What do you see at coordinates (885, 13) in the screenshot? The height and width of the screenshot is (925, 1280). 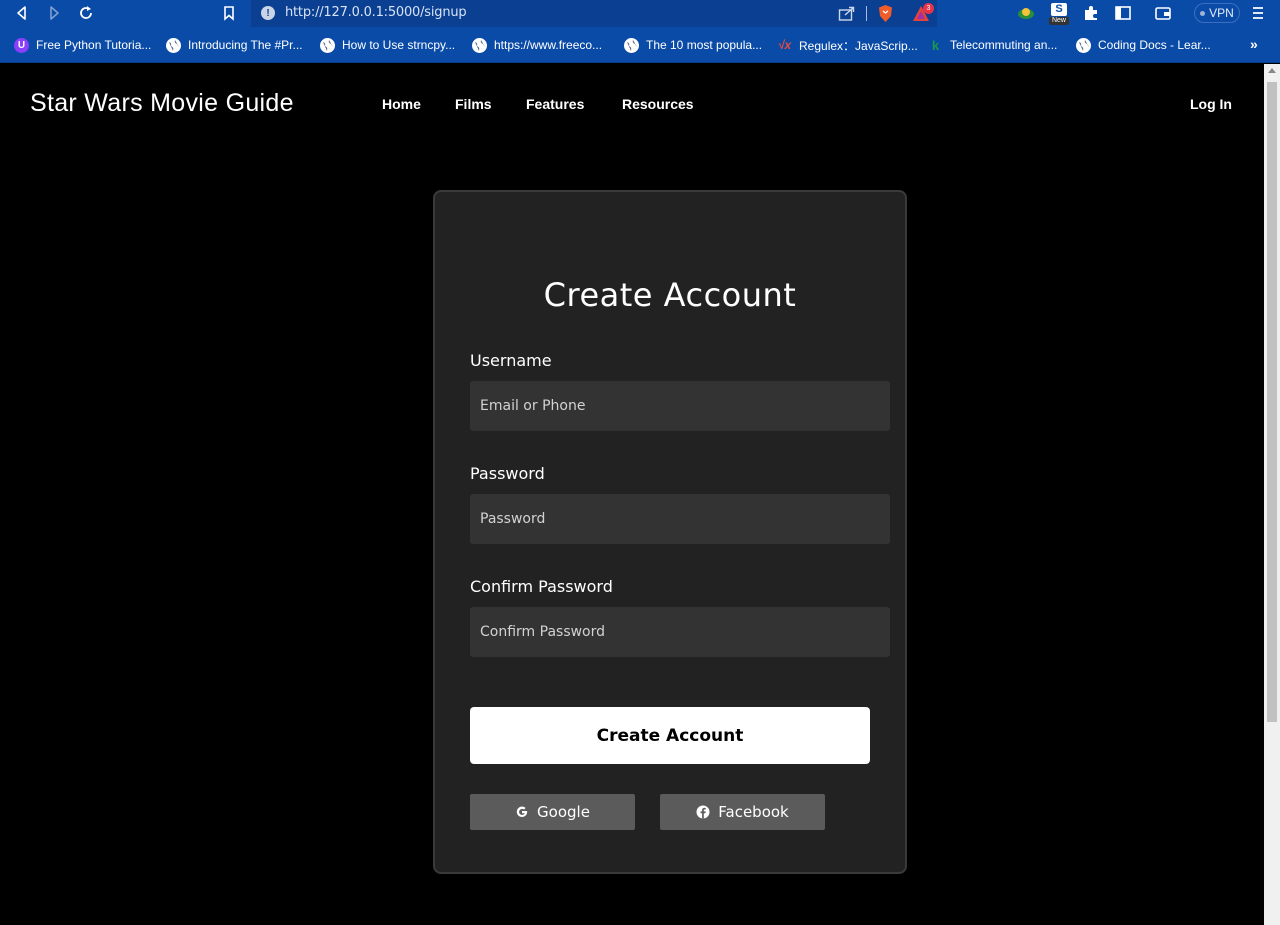 I see `brave-shield-icon` at bounding box center [885, 13].